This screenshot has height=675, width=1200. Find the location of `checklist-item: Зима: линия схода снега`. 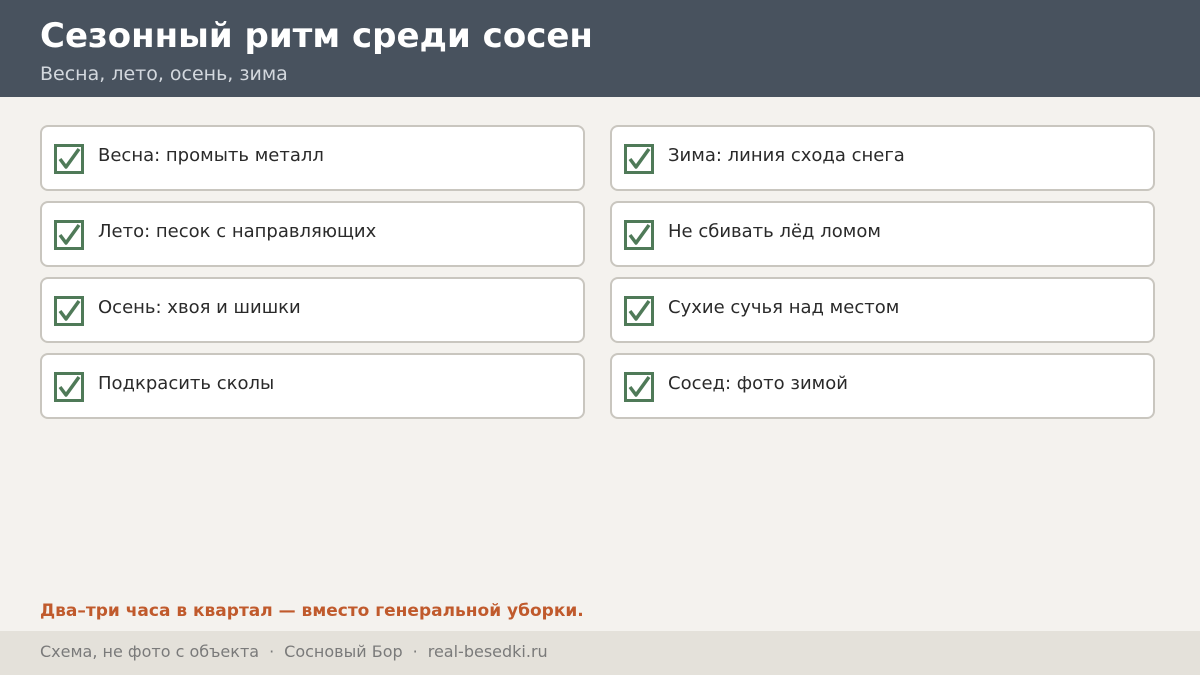

checklist-item: Зима: линия схода снега is located at coordinates (882, 158).